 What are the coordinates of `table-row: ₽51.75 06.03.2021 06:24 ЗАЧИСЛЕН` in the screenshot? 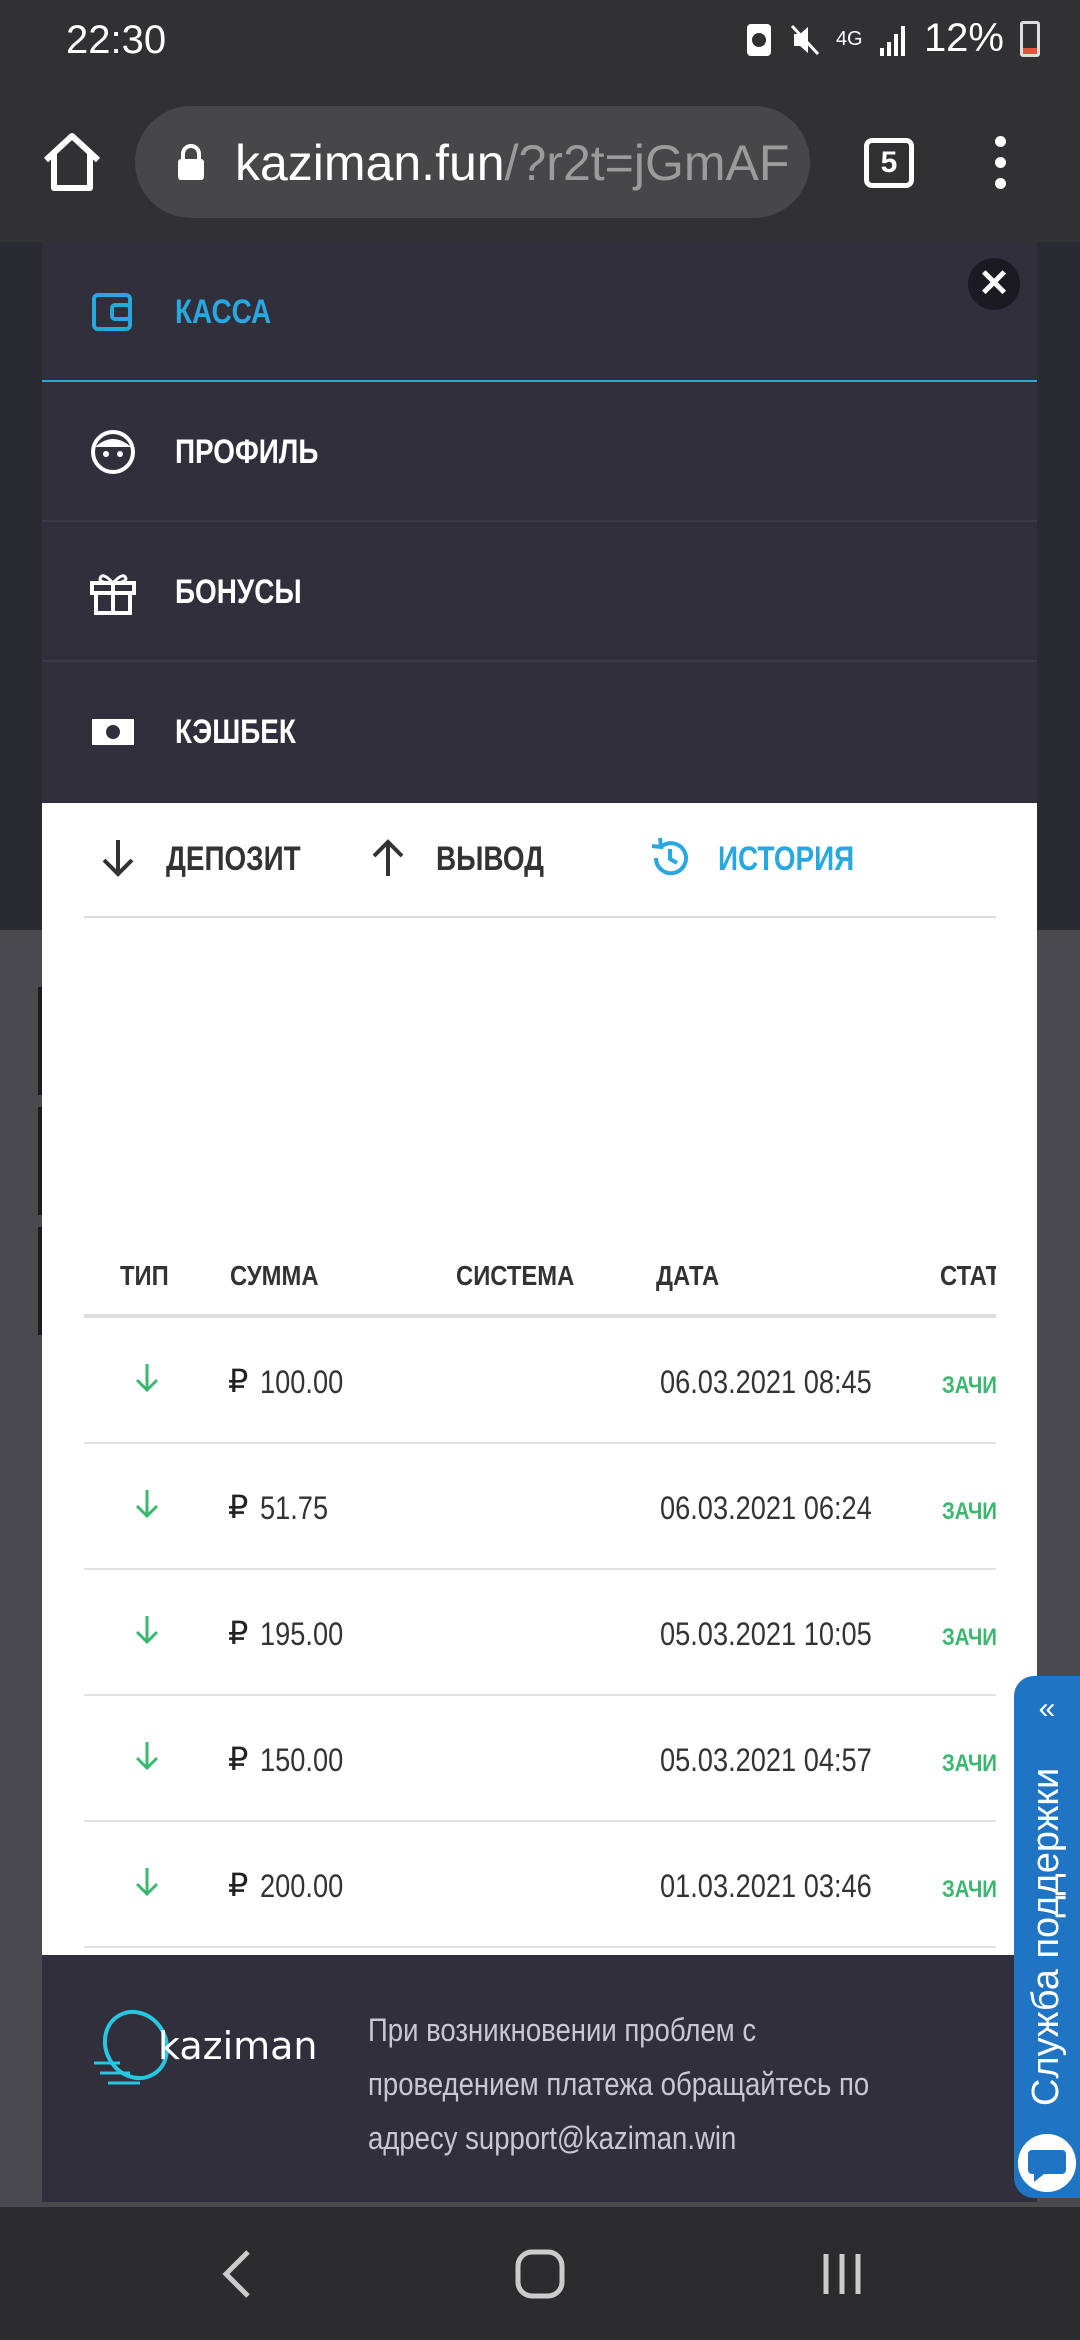 It's located at (540, 1507).